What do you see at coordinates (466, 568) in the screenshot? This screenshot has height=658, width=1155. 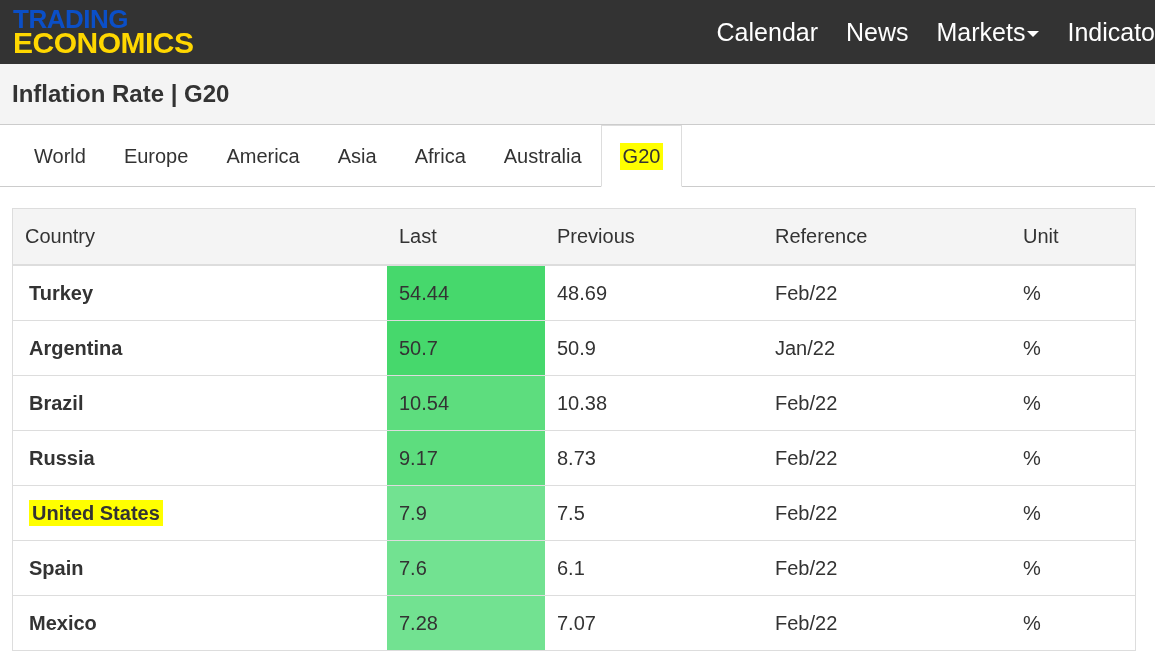 I see `last-value-cell: 7.6` at bounding box center [466, 568].